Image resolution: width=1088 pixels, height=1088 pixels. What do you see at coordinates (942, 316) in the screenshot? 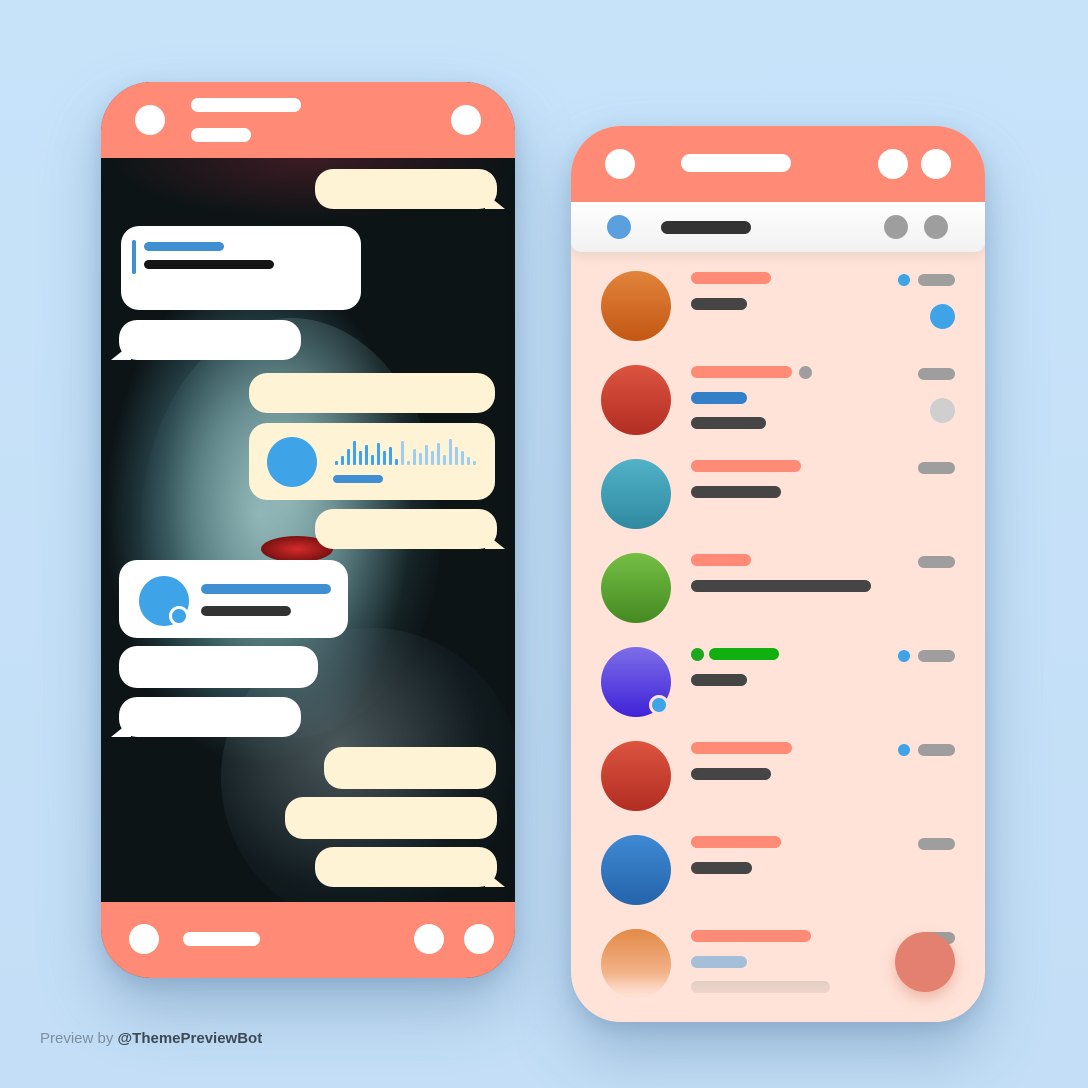
I see `unread-badge` at bounding box center [942, 316].